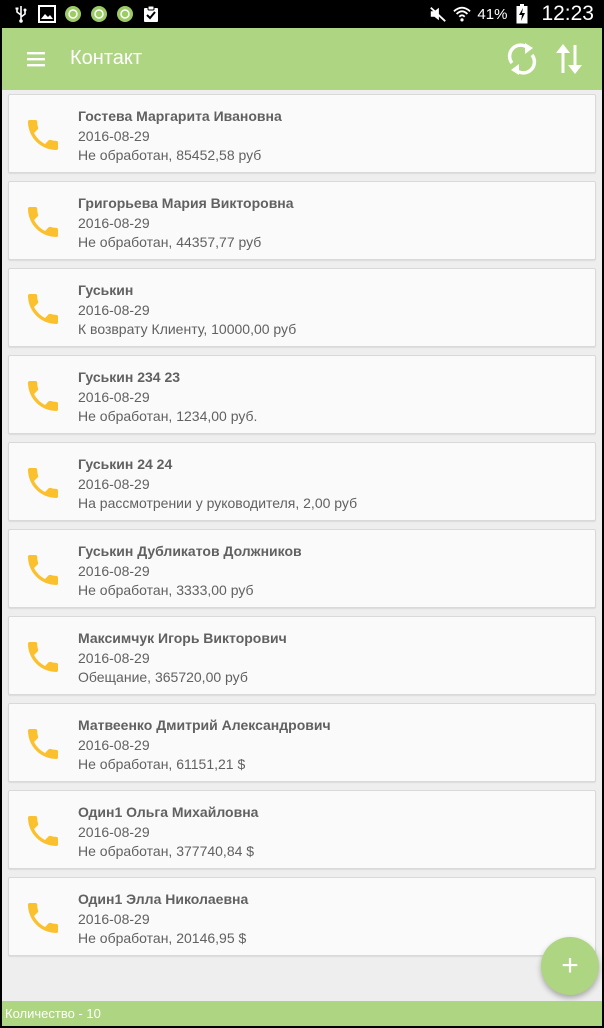 The image size is (604, 1028). Describe the element at coordinates (168, 812) in the screenshot. I see `contact-name: Один1 Ольга Михайловна` at that location.